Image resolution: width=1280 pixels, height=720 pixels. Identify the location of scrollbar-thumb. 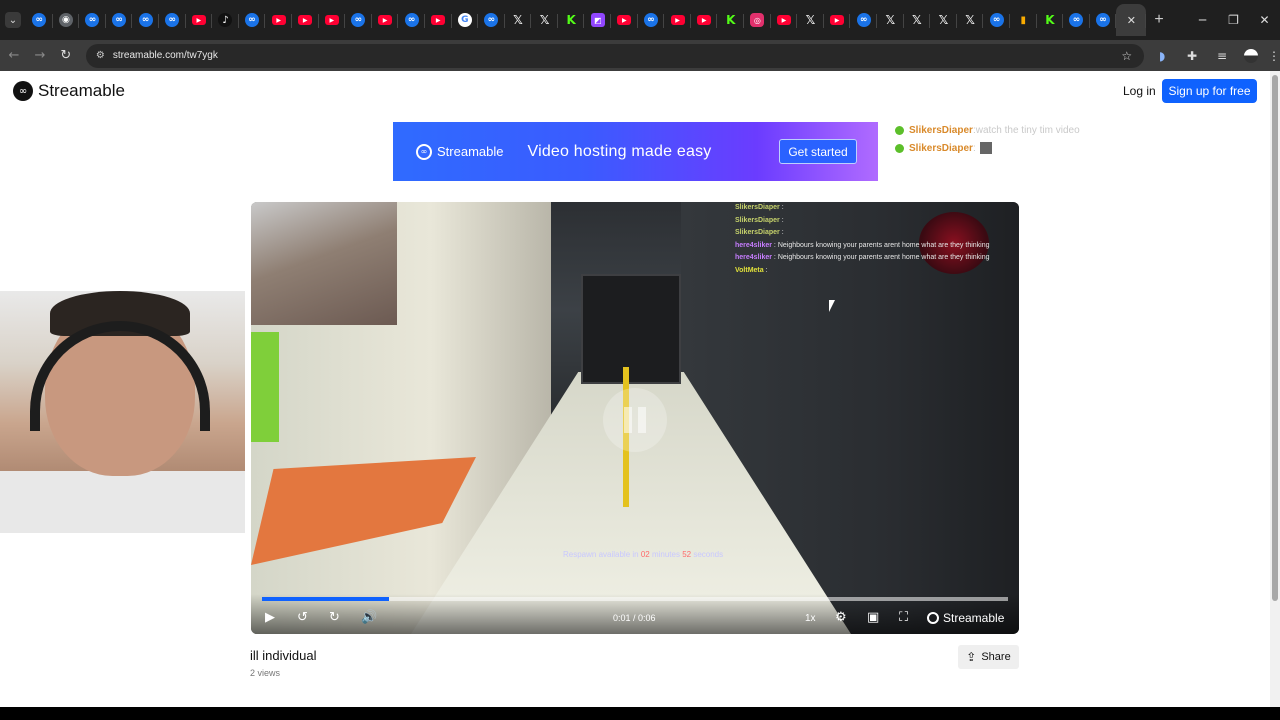
(1275, 338).